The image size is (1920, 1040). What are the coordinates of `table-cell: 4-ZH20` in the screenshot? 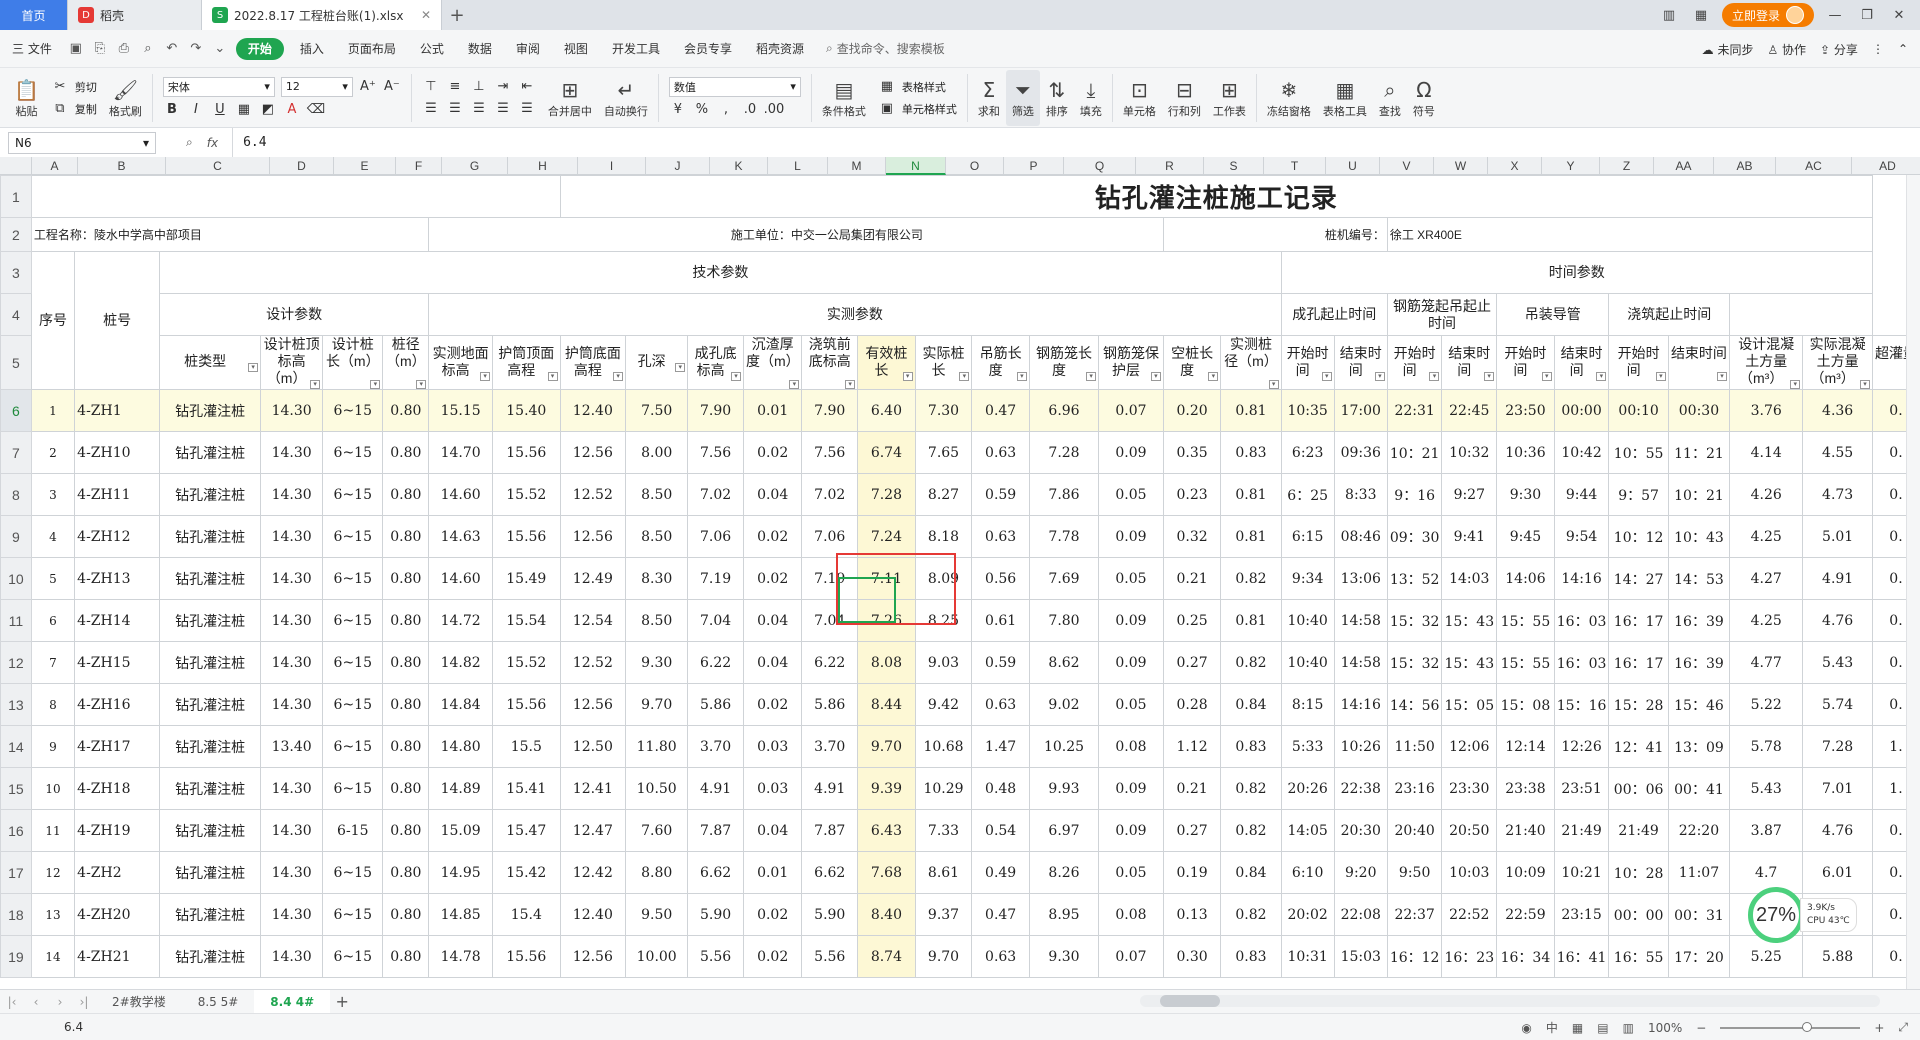 It's located at (117, 914).